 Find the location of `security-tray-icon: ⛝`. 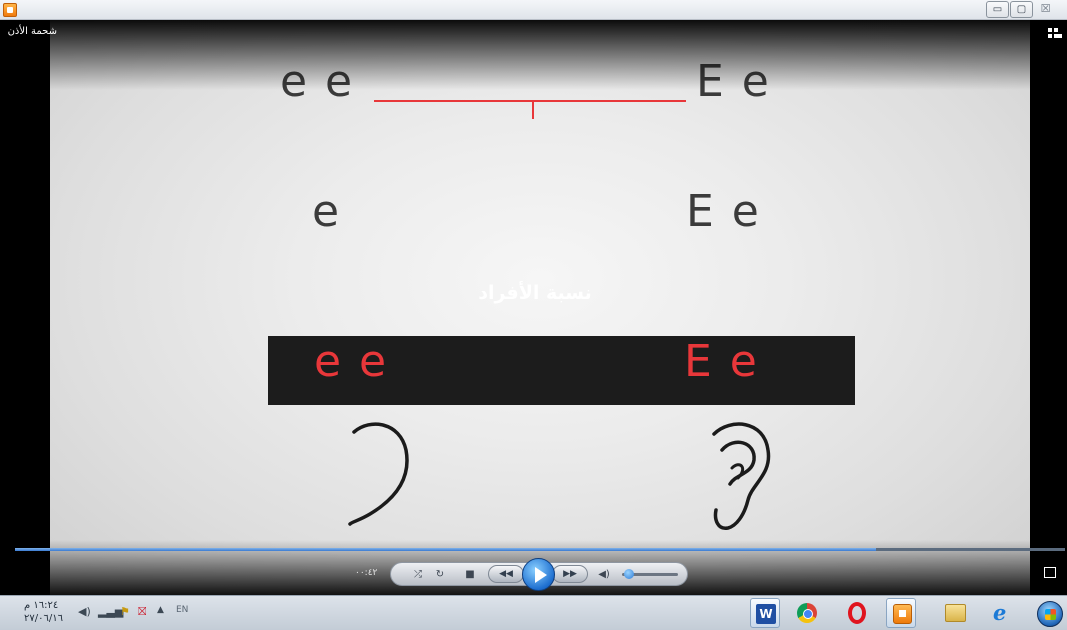

security-tray-icon: ⛝ is located at coordinates (142, 612).